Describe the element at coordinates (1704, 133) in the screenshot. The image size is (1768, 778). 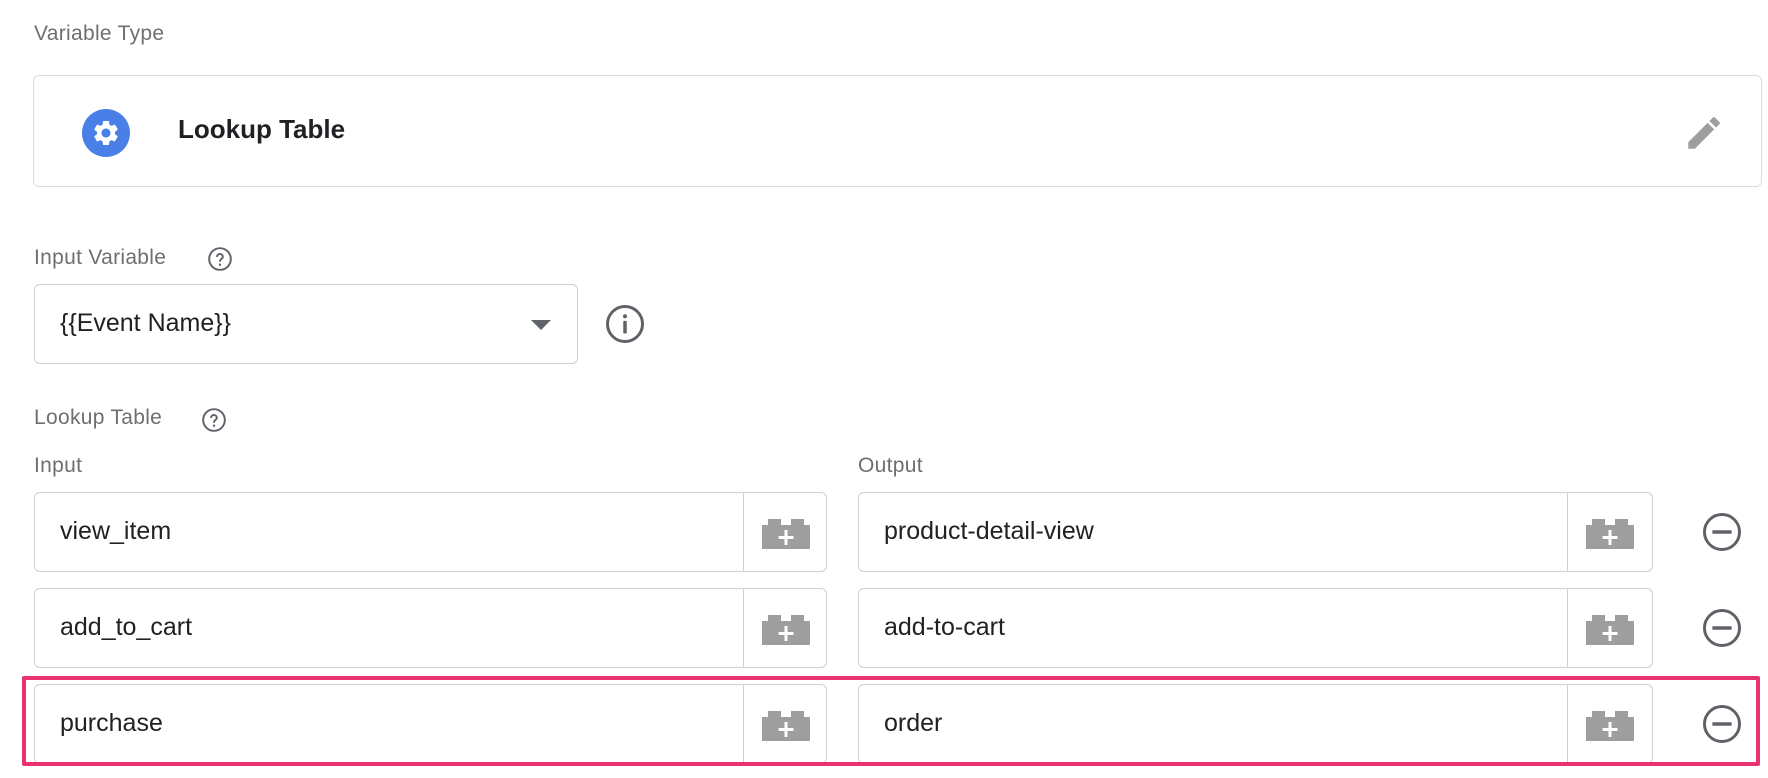
I see `pencil-icon` at that location.